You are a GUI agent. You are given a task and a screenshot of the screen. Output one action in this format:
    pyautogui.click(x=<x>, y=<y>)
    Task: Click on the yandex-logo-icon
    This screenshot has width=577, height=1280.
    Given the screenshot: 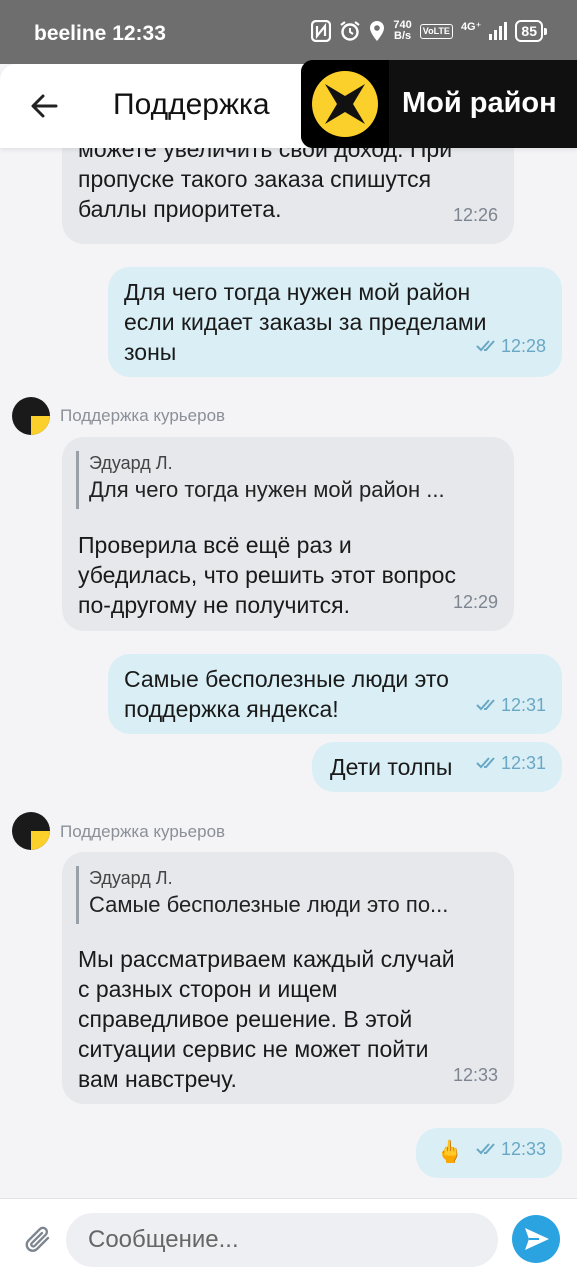 What is the action you would take?
    pyautogui.click(x=345, y=104)
    